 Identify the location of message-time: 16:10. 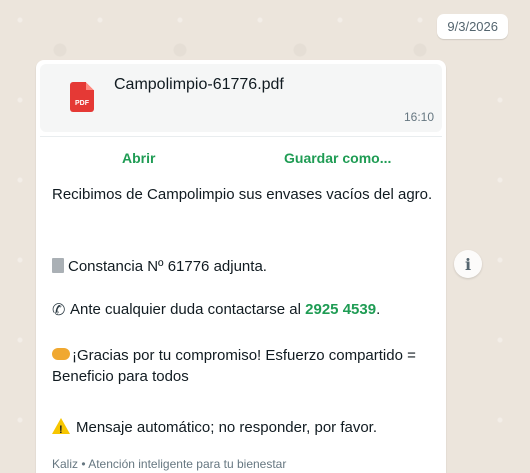
(418, 117).